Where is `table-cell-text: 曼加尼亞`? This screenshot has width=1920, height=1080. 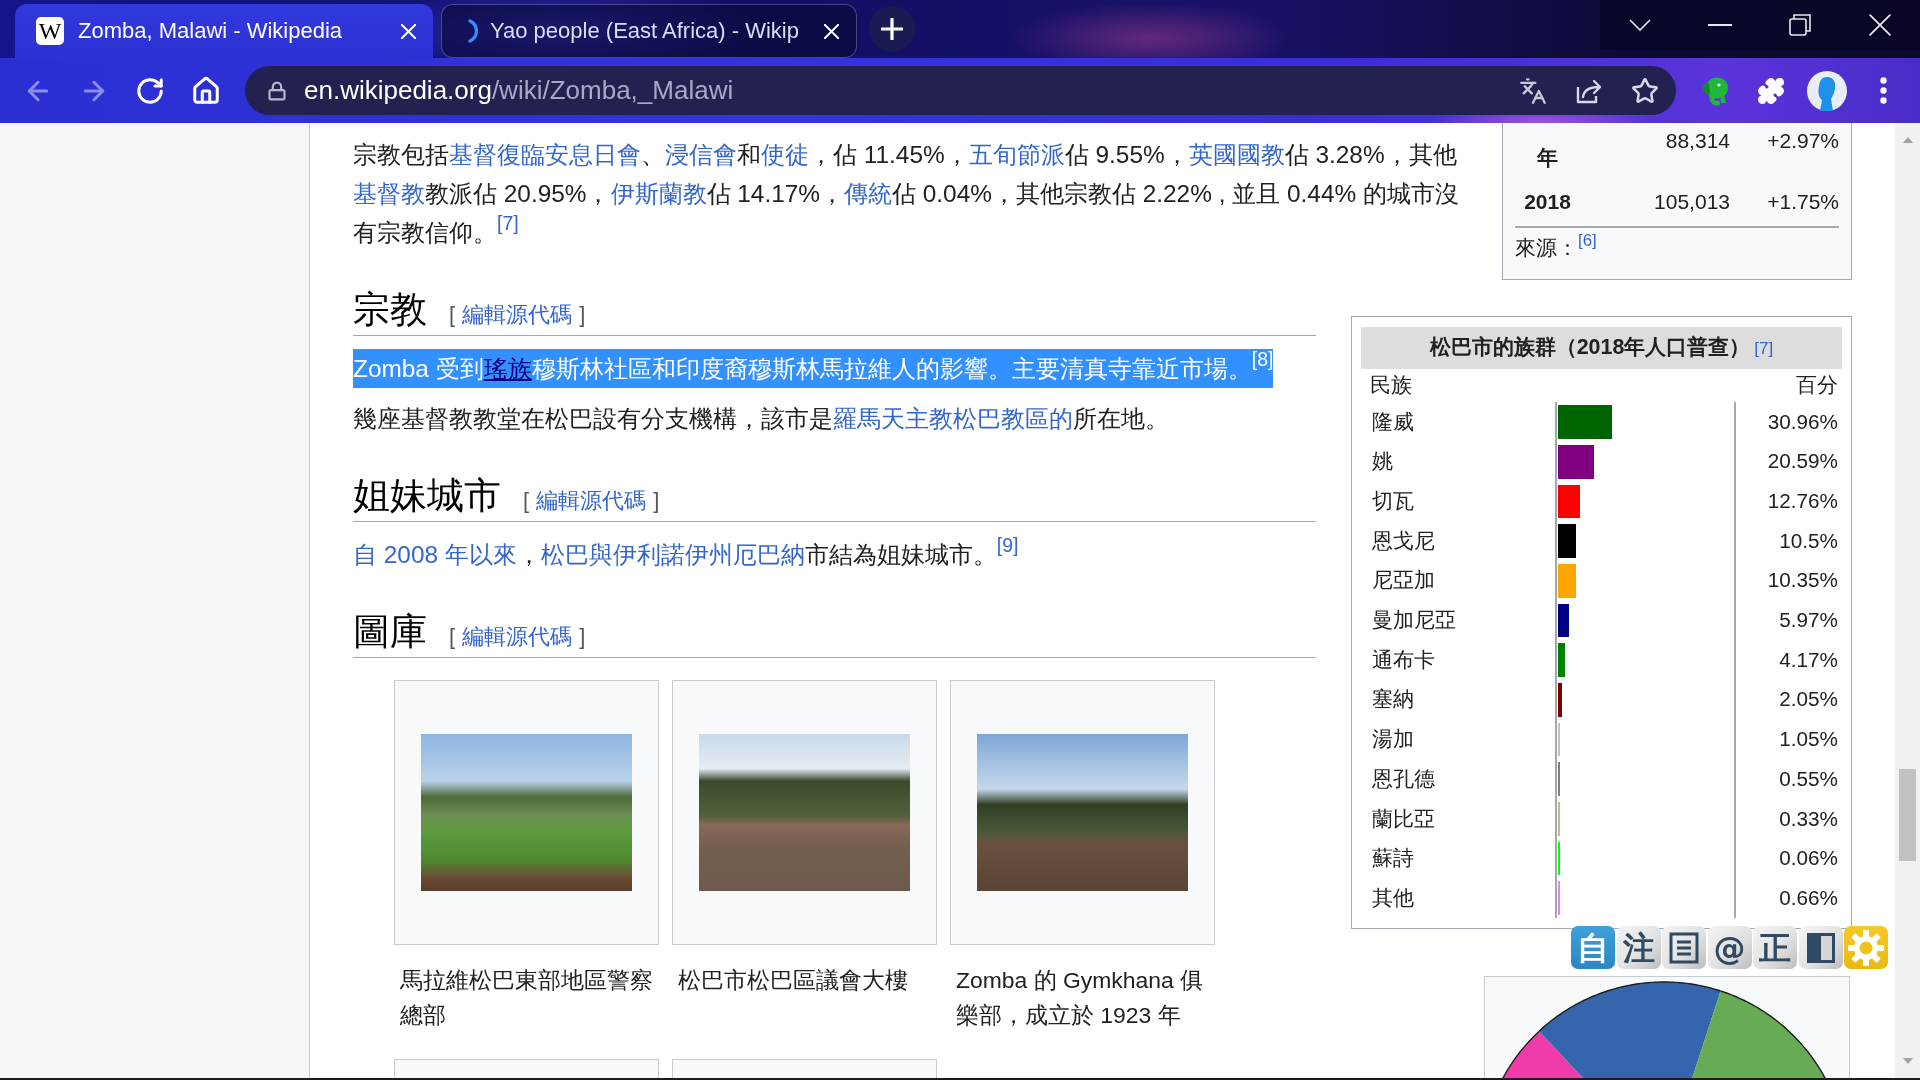
table-cell-text: 曼加尼亞 is located at coordinates (1414, 620).